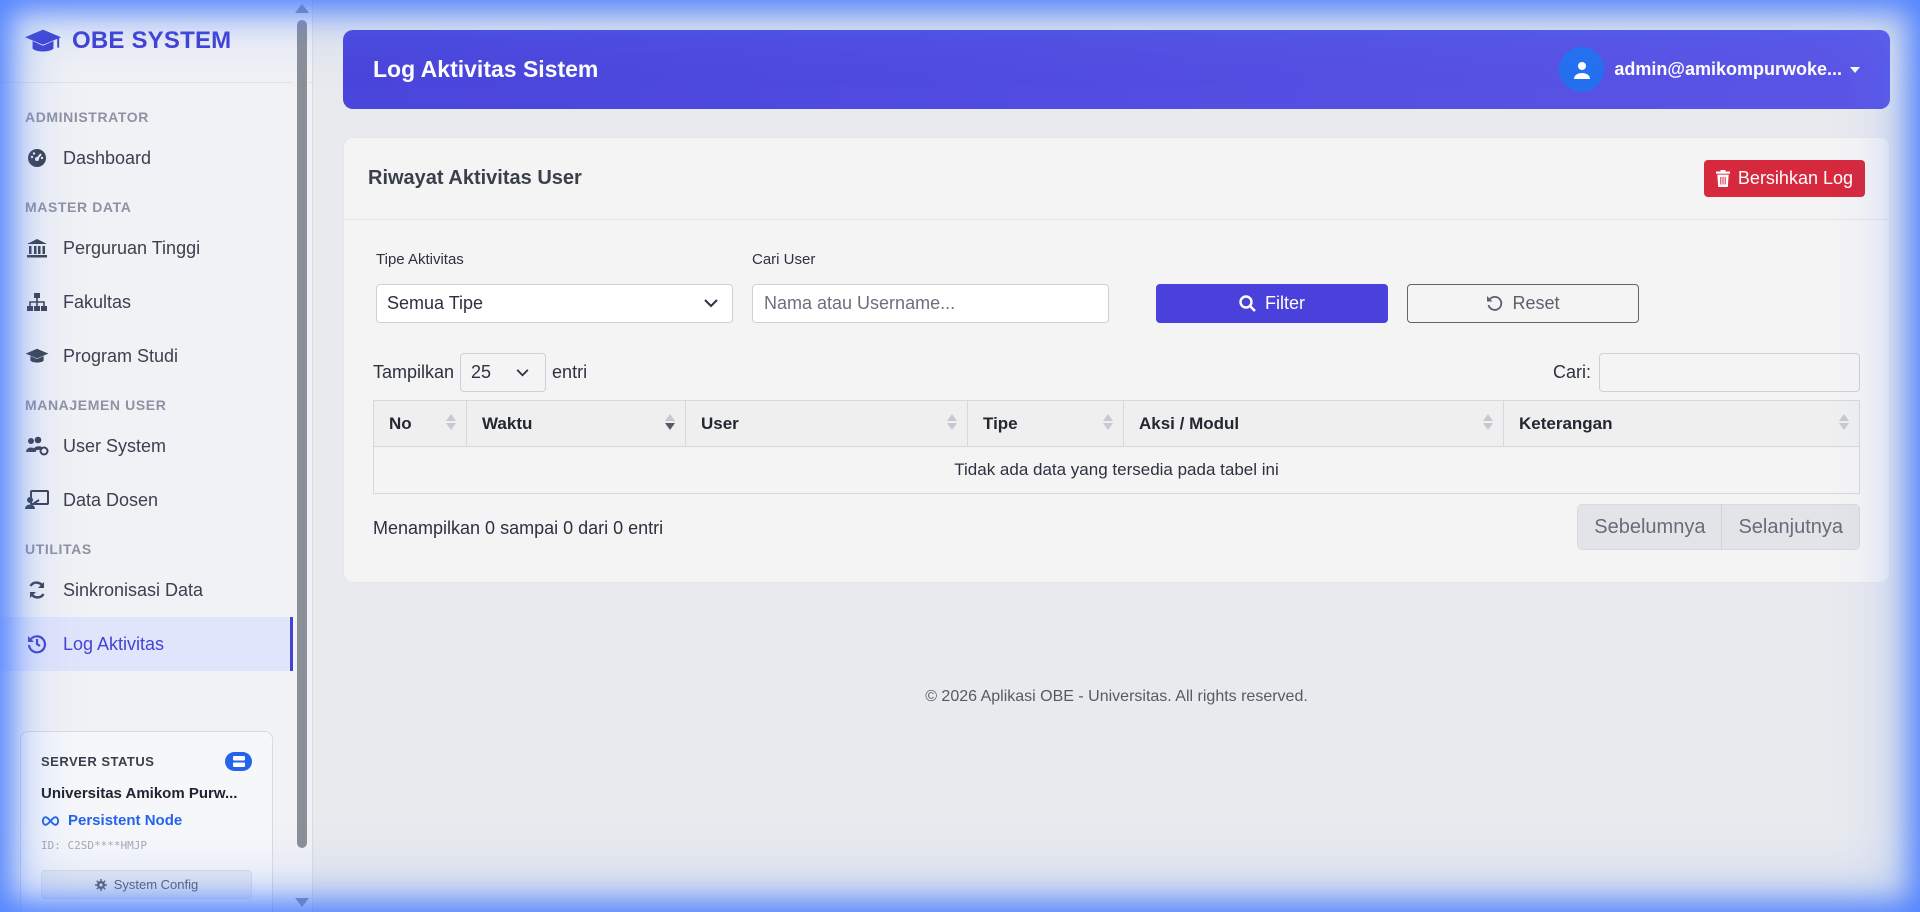  Describe the element at coordinates (114, 643) in the screenshot. I see `sidebar-item-label: Log Aktivitas` at that location.